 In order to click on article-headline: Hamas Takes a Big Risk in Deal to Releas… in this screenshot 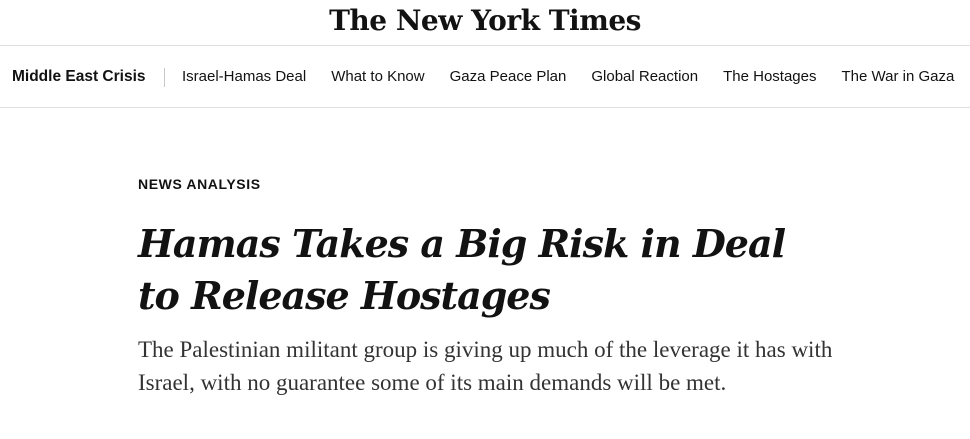, I will do `click(462, 269)`.